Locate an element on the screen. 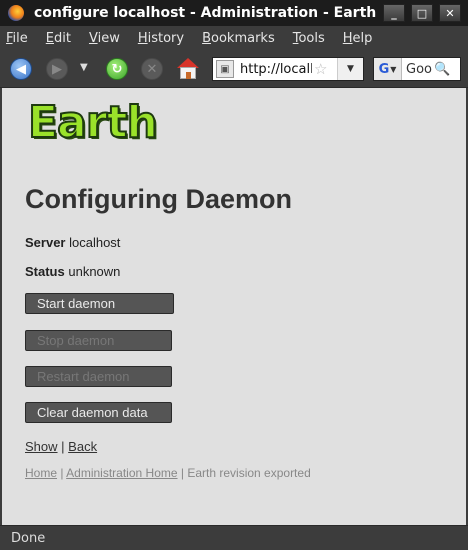 The height and width of the screenshot is (550, 468). start-daemon-button: Start daemon is located at coordinates (99, 303).